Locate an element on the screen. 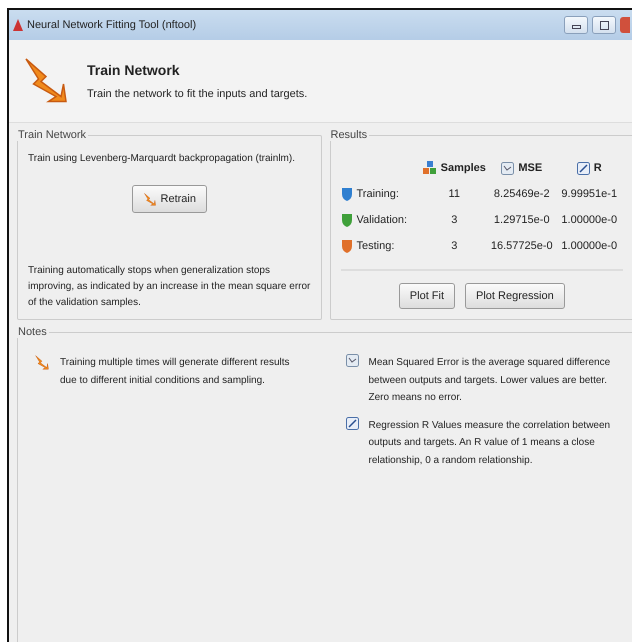 This screenshot has width=632, height=642. column-header: R is located at coordinates (589, 168).